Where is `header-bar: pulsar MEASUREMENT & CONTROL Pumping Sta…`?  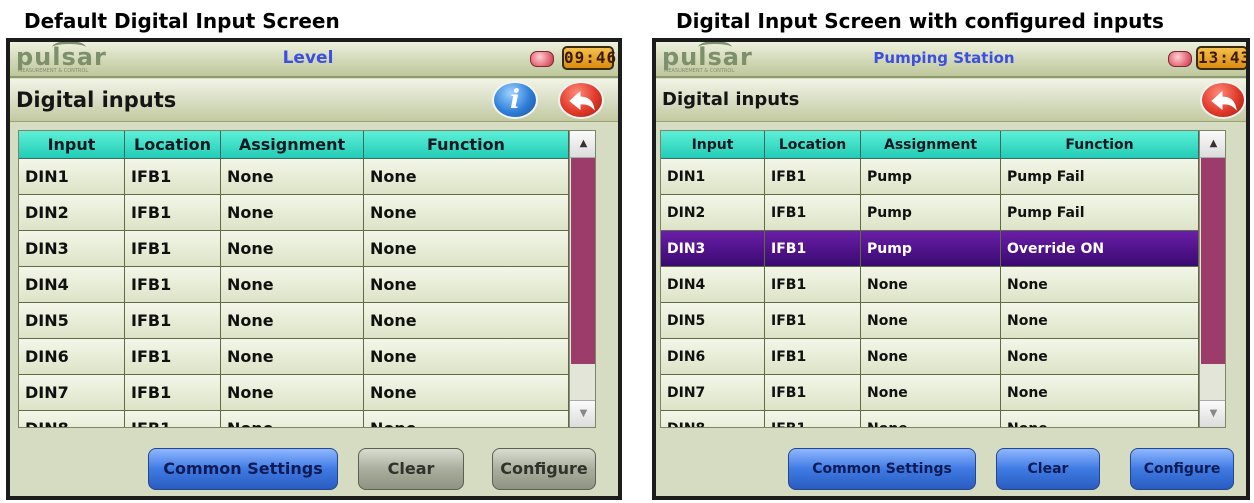
header-bar: pulsar MEASUREMENT & CONTROL Pumping Sta… is located at coordinates (951, 60).